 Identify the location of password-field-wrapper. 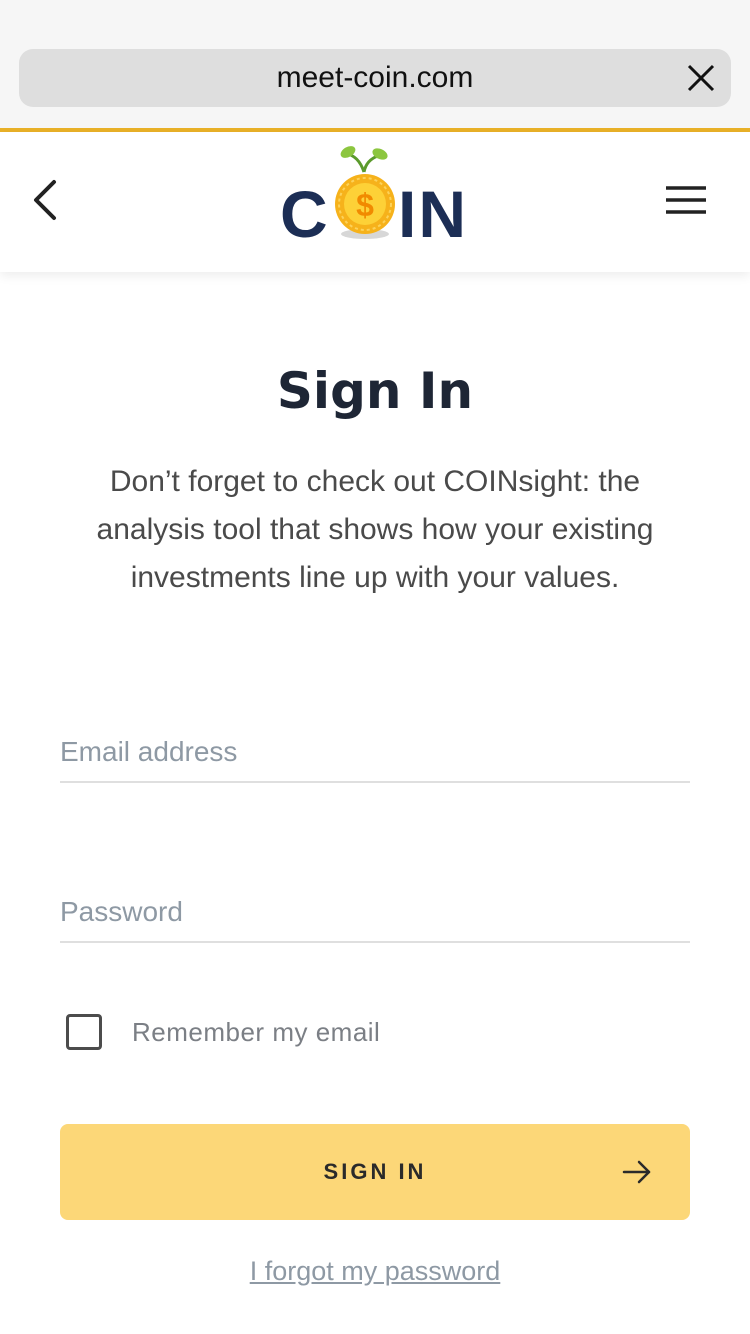
(375, 913).